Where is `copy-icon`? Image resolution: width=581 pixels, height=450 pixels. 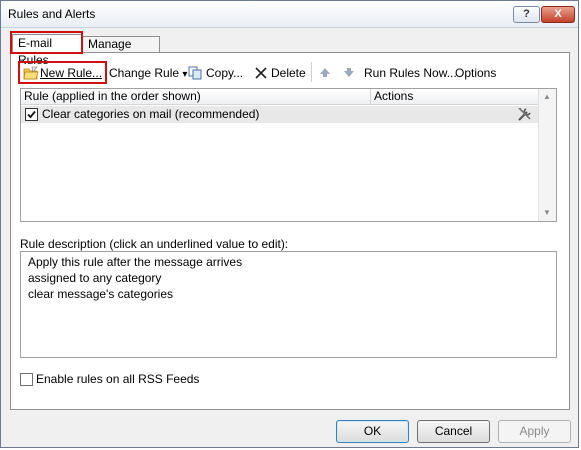 copy-icon is located at coordinates (195, 74).